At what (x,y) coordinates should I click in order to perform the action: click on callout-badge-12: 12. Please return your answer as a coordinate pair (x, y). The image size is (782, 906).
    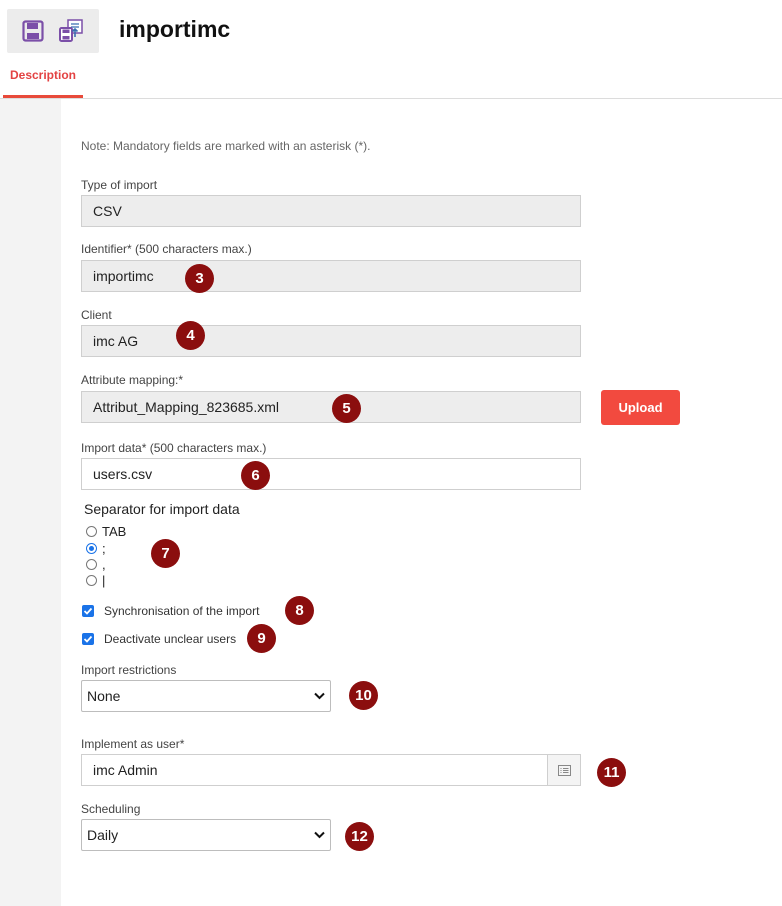
    Looking at the image, I should click on (359, 836).